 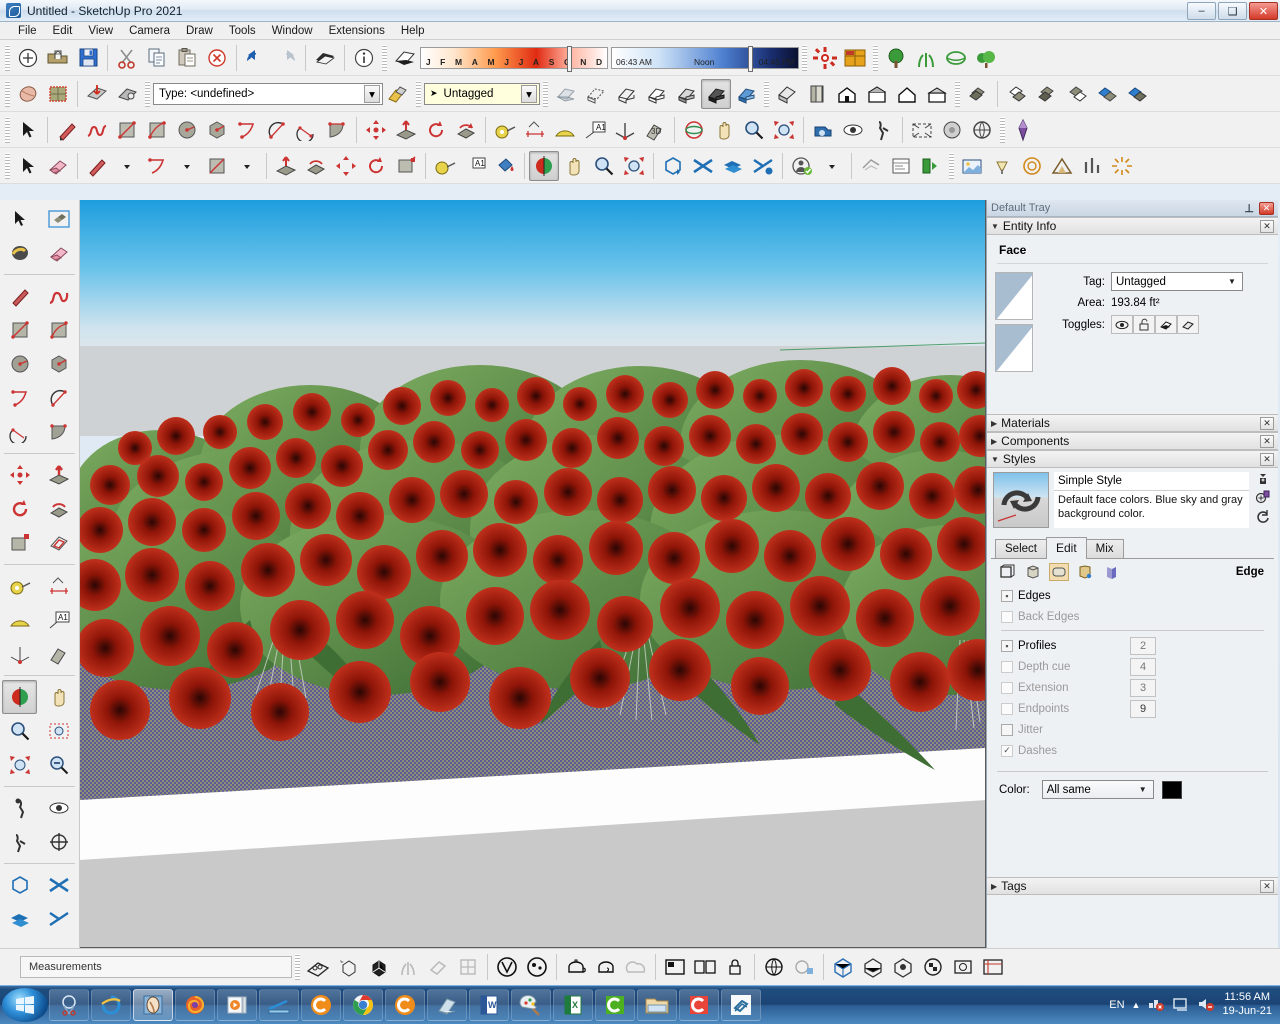 What do you see at coordinates (187, 58) in the screenshot?
I see `paste-button` at bounding box center [187, 58].